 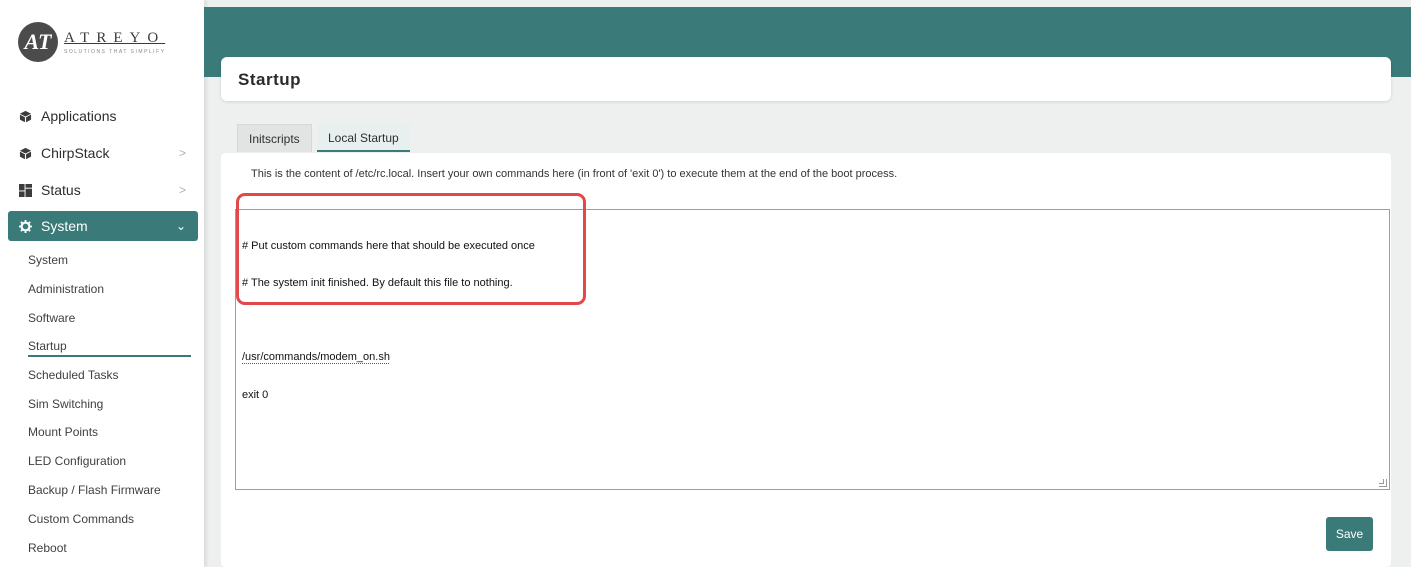 I want to click on editor-line: /usr/commands/modem_on.sh, so click(x=316, y=357).